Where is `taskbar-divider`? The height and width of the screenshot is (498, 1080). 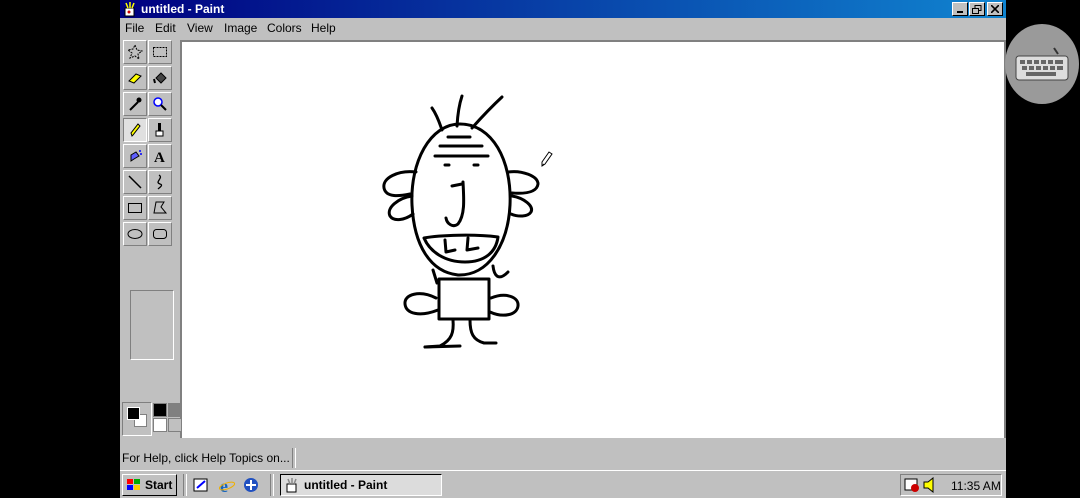
taskbar-divider is located at coordinates (272, 485).